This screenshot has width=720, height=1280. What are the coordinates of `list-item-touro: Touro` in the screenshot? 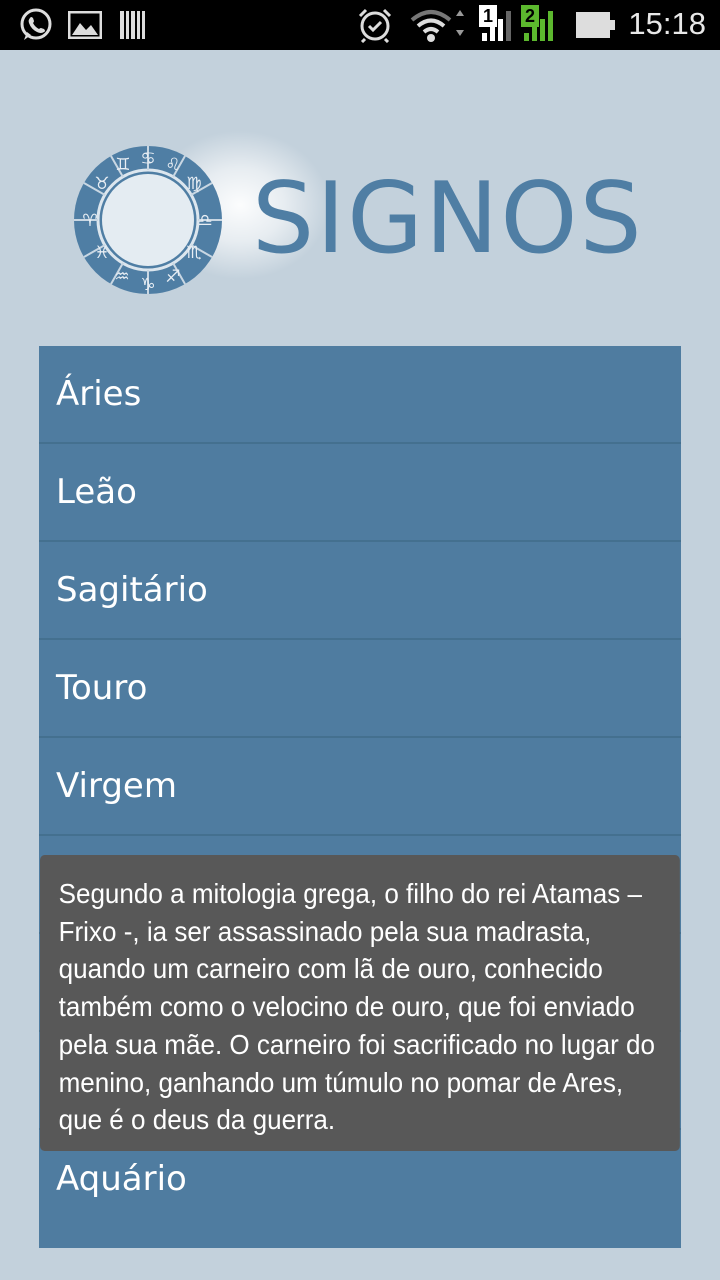 It's located at (360, 689).